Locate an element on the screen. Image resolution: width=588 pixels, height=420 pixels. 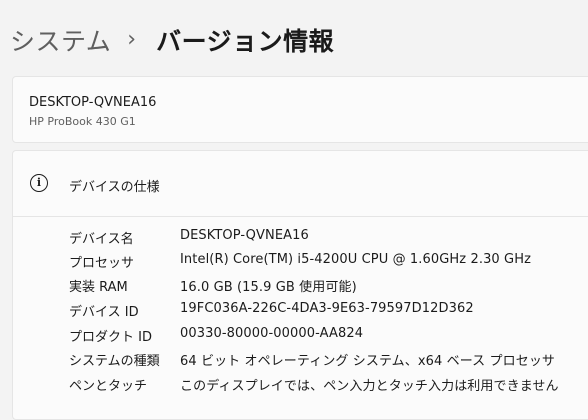
spec-row-product-id: プロダクト ID 00330-80000-00000-AA824 is located at coordinates (300, 336).